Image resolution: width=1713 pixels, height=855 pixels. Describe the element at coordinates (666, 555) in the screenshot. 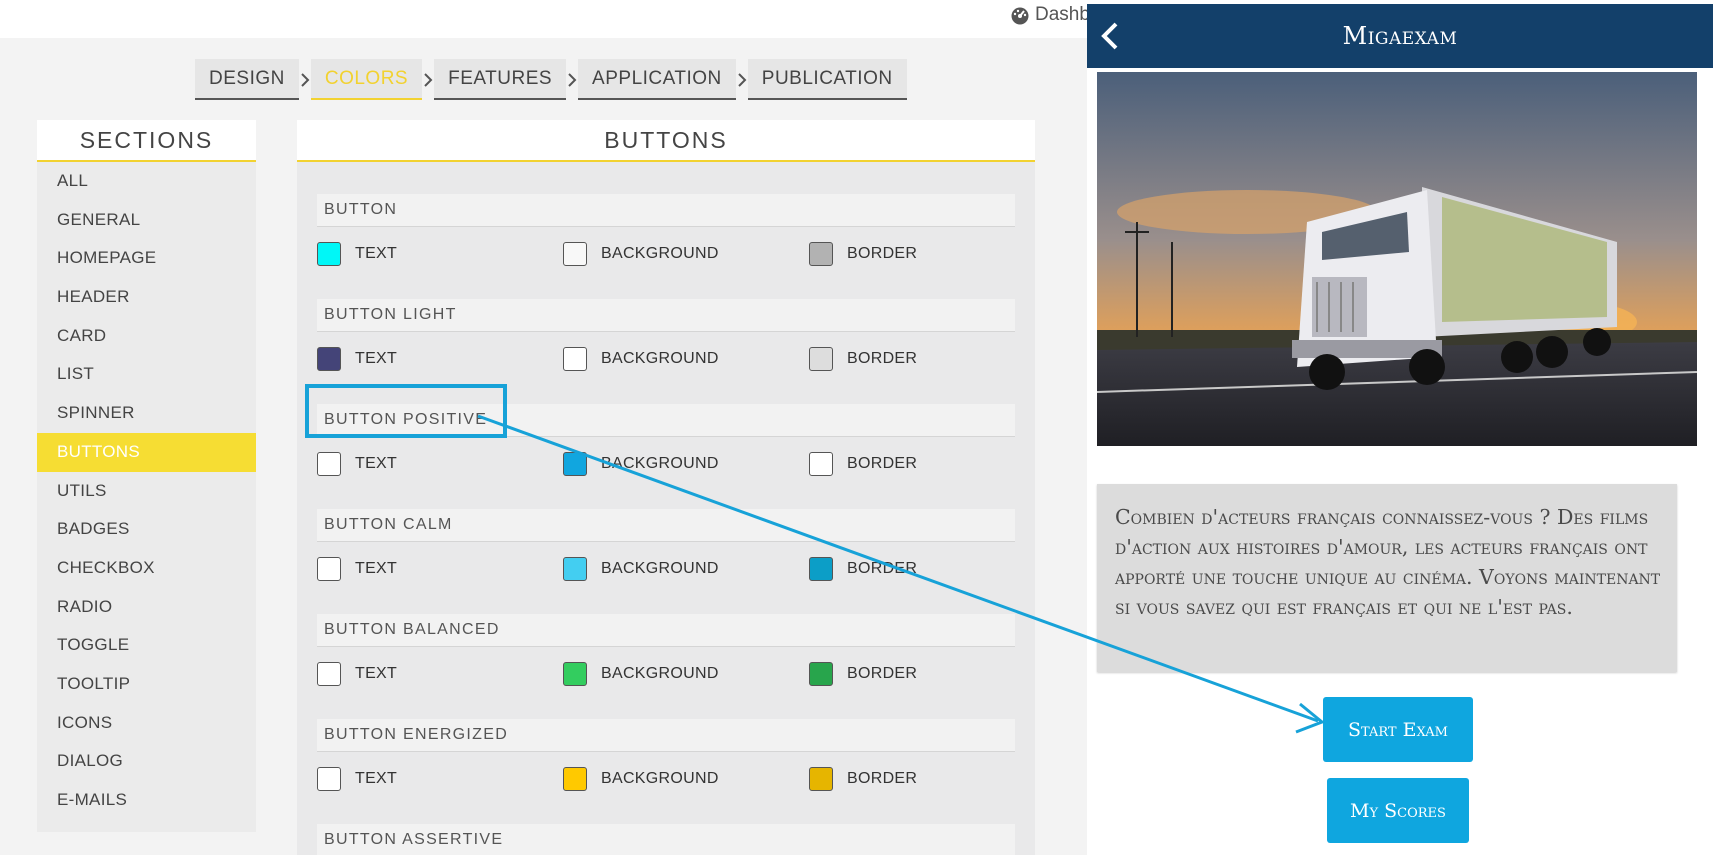

I see `group-button-calm: BUTTON CALM TEXT BACKGROUND BORDER` at that location.